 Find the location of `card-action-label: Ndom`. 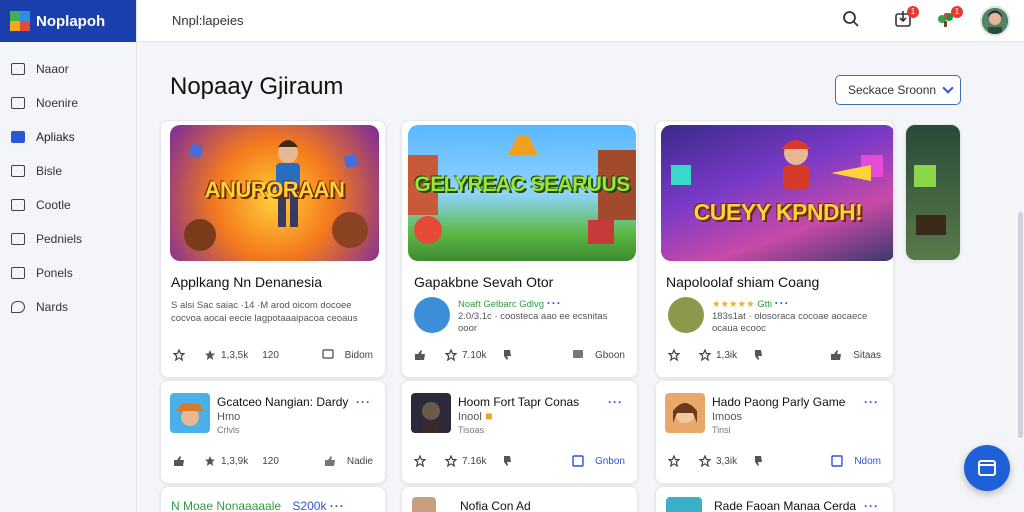

card-action-label: Ndom is located at coordinates (867, 461).